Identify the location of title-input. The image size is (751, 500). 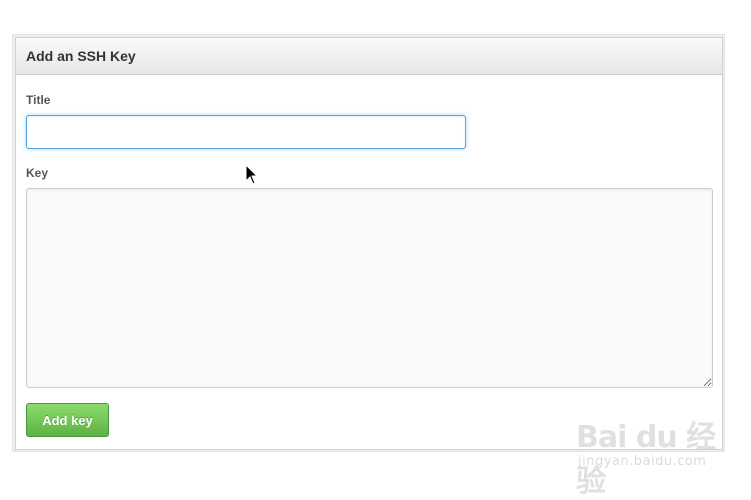
(246, 132).